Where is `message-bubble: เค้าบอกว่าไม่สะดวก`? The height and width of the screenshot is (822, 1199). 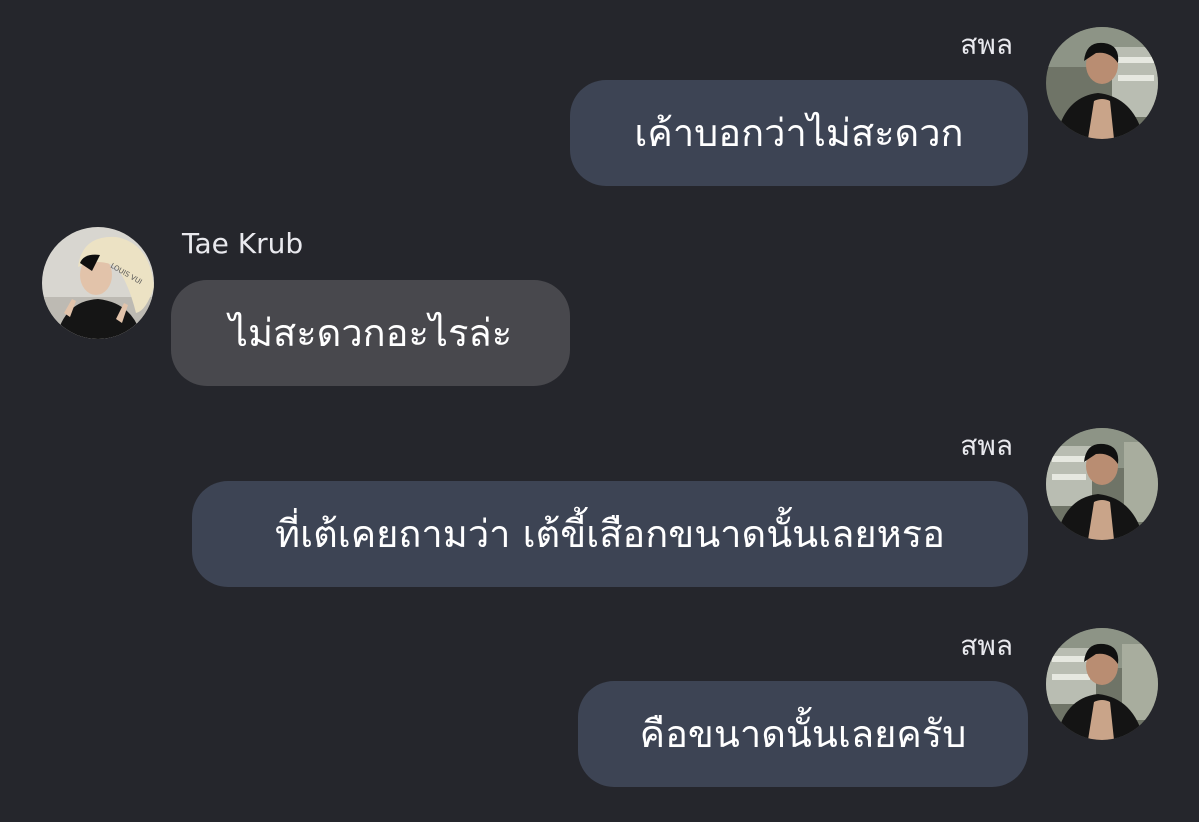 message-bubble: เค้าบอกว่าไม่สะดวก is located at coordinates (799, 133).